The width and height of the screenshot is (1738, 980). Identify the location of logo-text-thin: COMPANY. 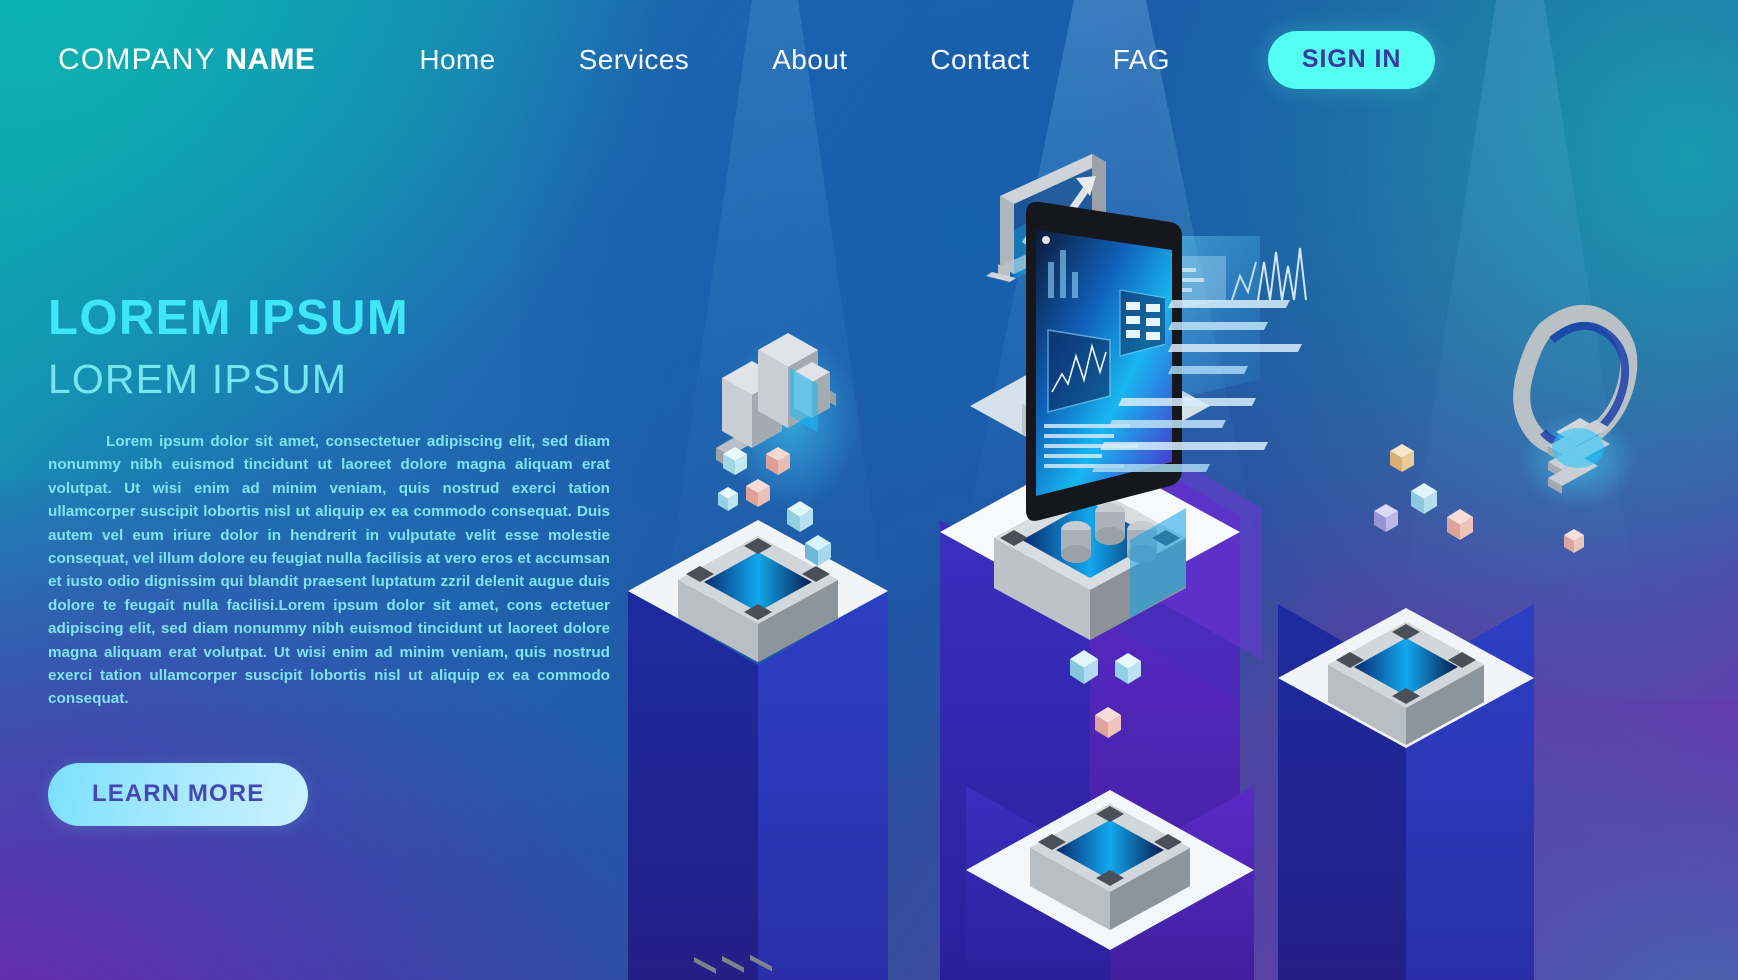
(137, 59).